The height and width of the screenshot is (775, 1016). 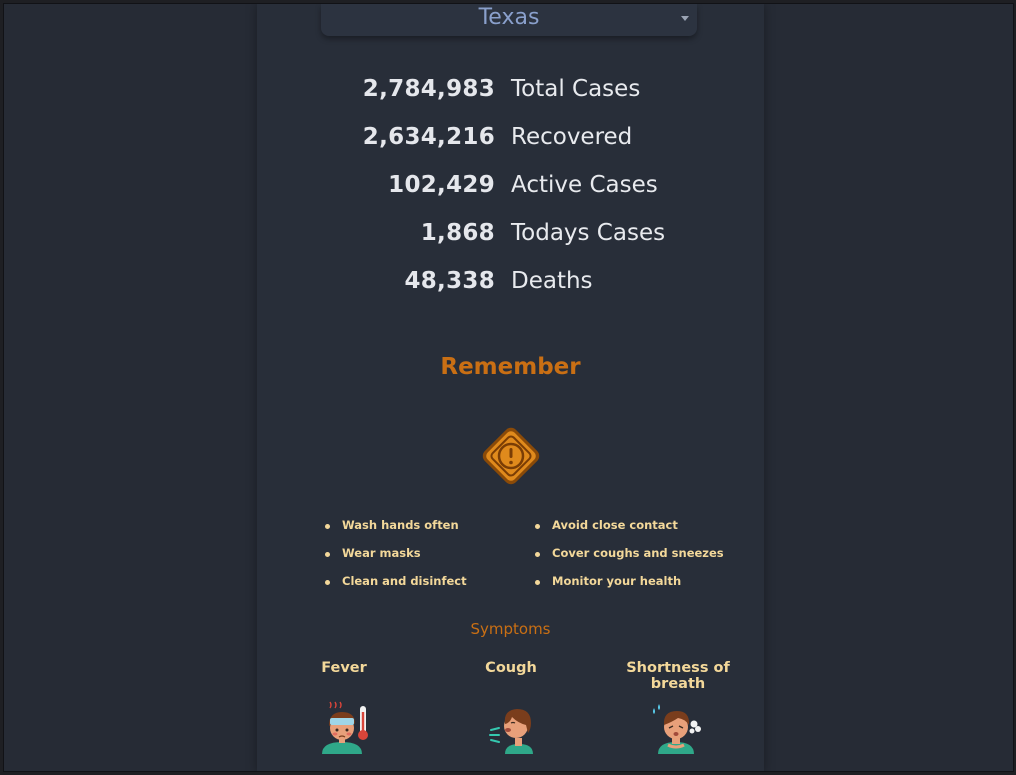 I want to click on state-selector: Texas, so click(x=509, y=20).